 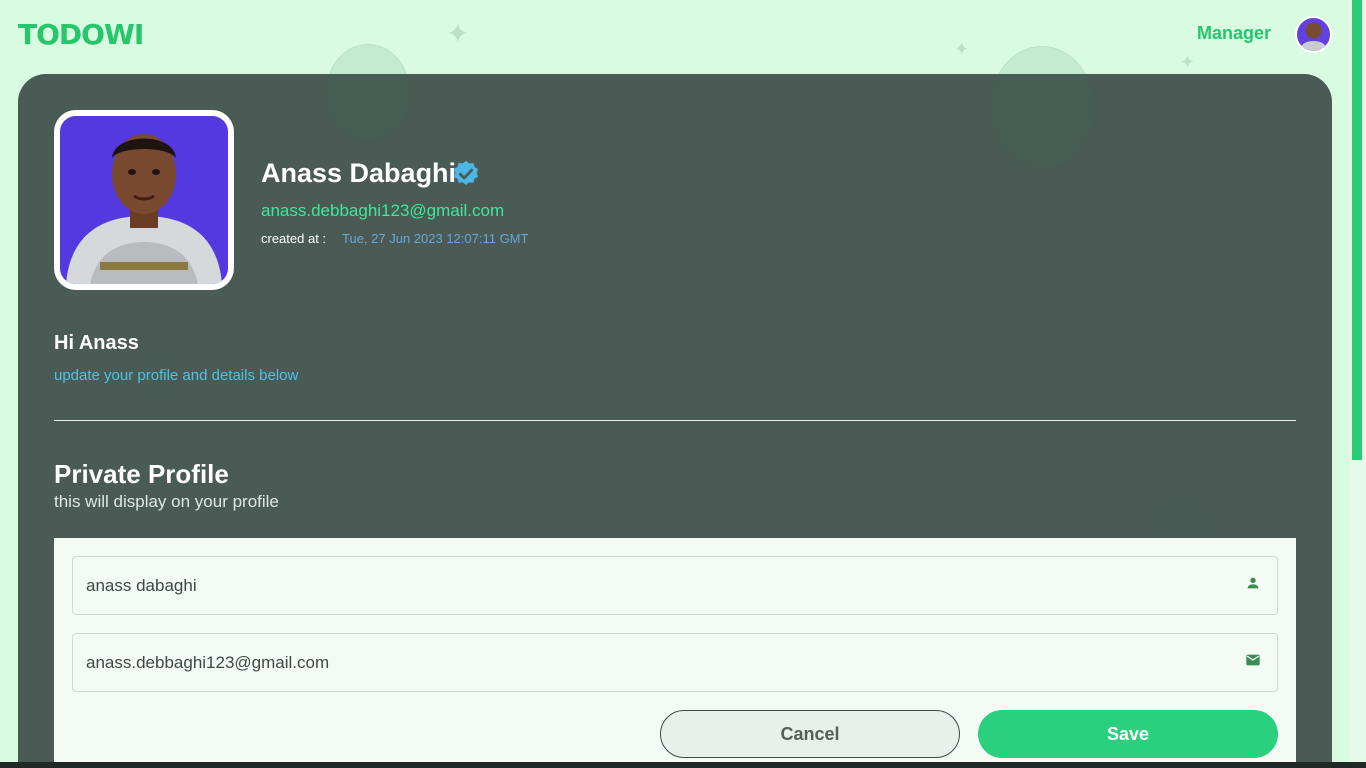 I want to click on email-input, so click(x=661, y=662).